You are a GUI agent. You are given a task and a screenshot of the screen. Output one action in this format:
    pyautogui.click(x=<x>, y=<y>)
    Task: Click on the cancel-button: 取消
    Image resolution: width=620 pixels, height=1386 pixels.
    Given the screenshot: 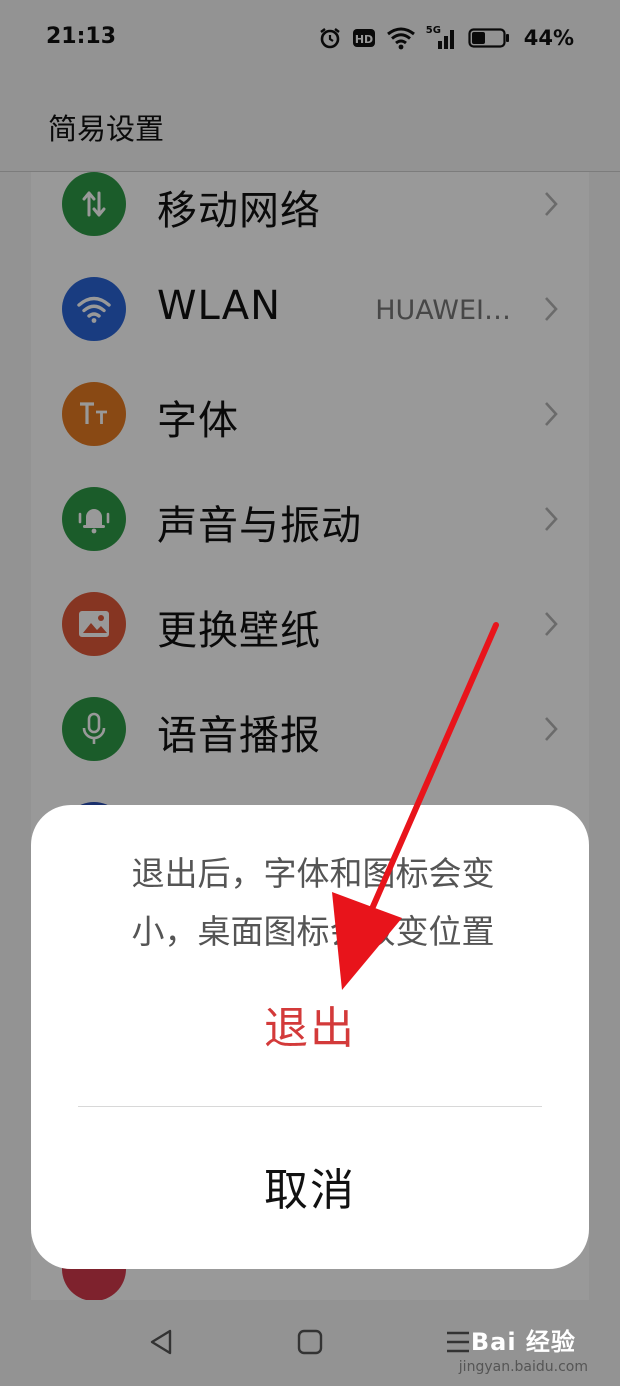 What is the action you would take?
    pyautogui.click(x=310, y=1191)
    